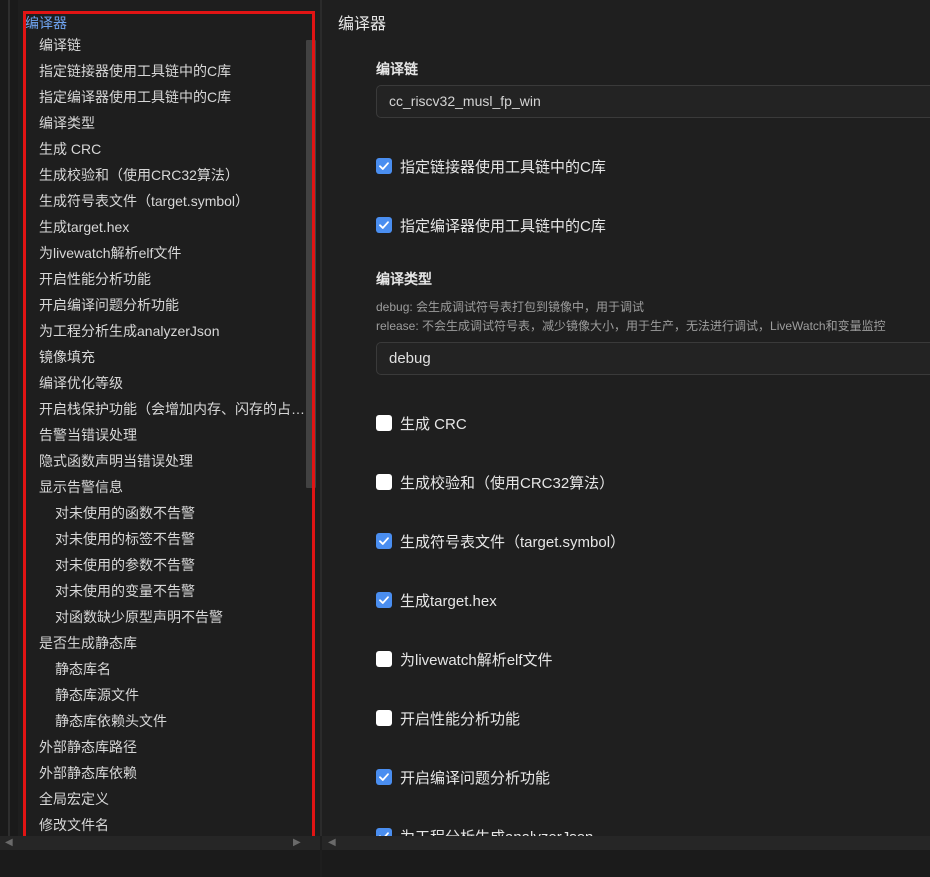  What do you see at coordinates (163, 643) in the screenshot?
I see `toc-item: 是否生成静态库` at bounding box center [163, 643].